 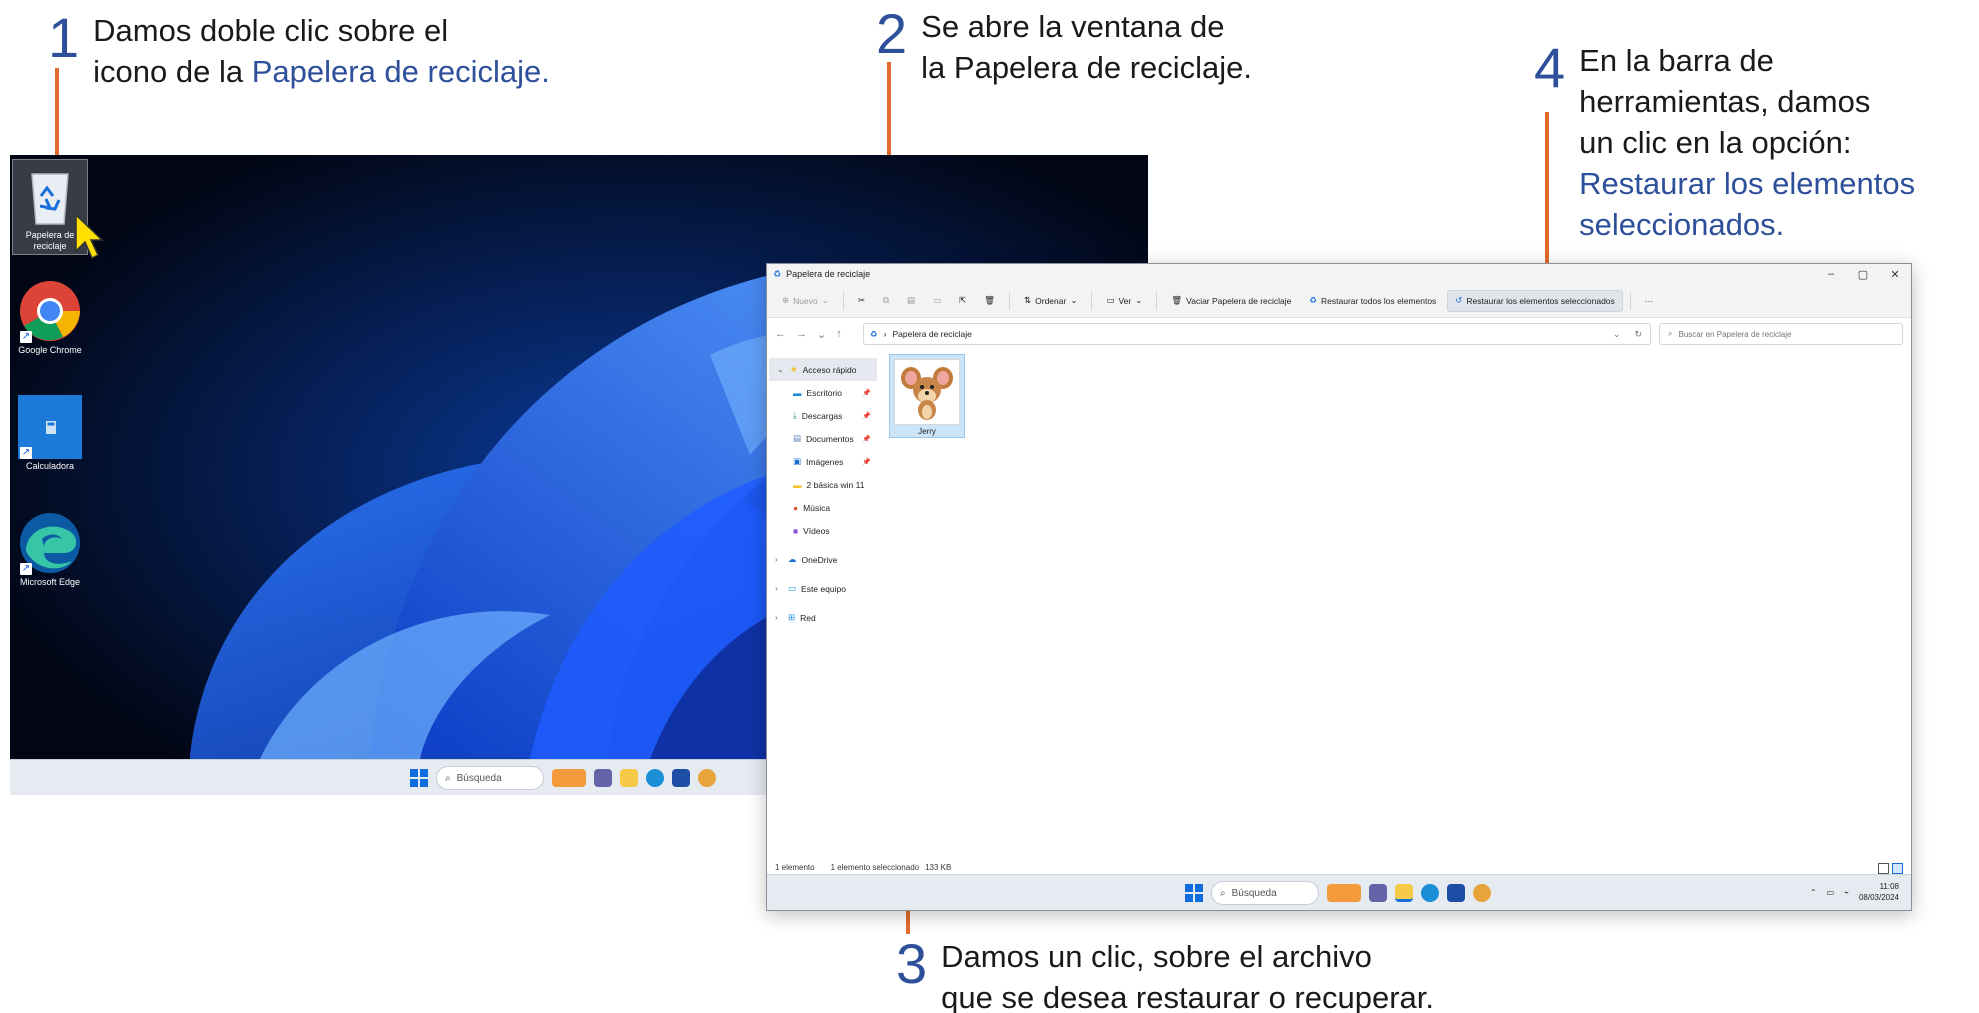 I want to click on nav-item-musica: ● Música, so click(x=823, y=507).